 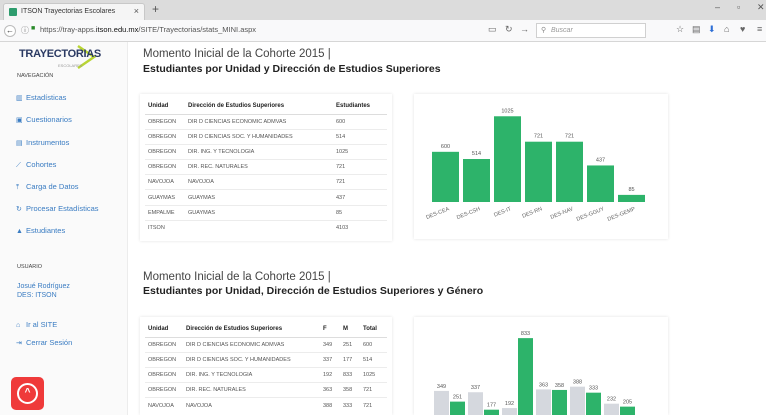 What do you see at coordinates (591, 30) in the screenshot?
I see `search-input: ⚲ Buscar` at bounding box center [591, 30].